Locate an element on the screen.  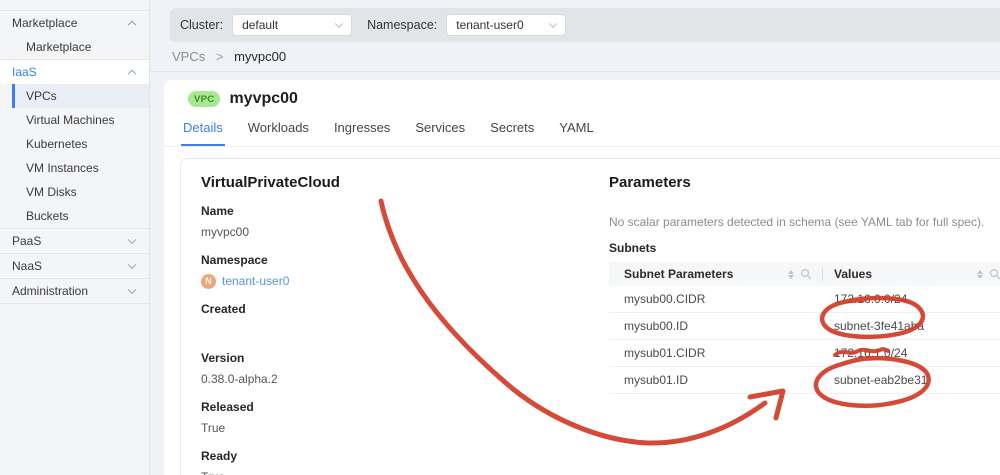
namespace-select: tenant-user0 is located at coordinates (506, 25).